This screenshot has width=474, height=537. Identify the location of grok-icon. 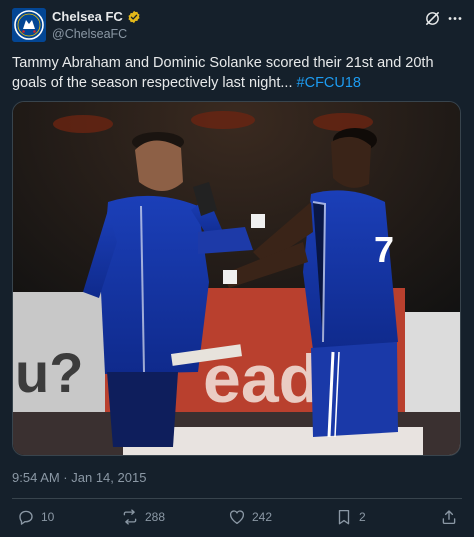
(432, 18).